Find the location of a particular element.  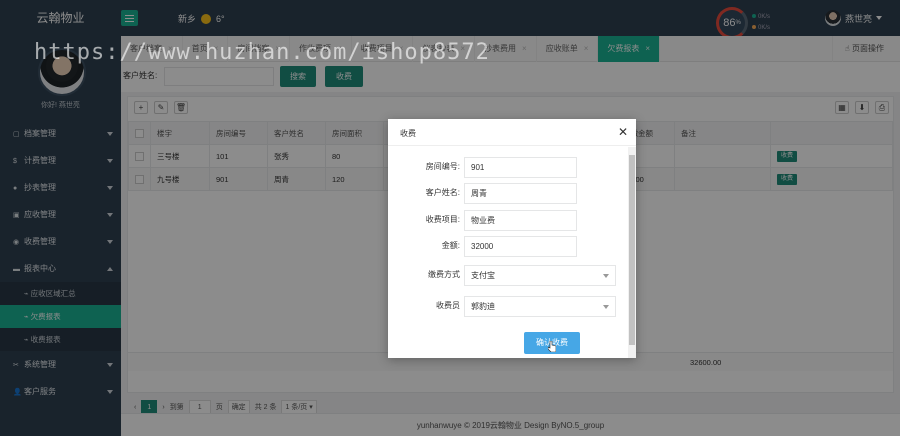

pay-method-value: 支付宝 is located at coordinates (483, 275).